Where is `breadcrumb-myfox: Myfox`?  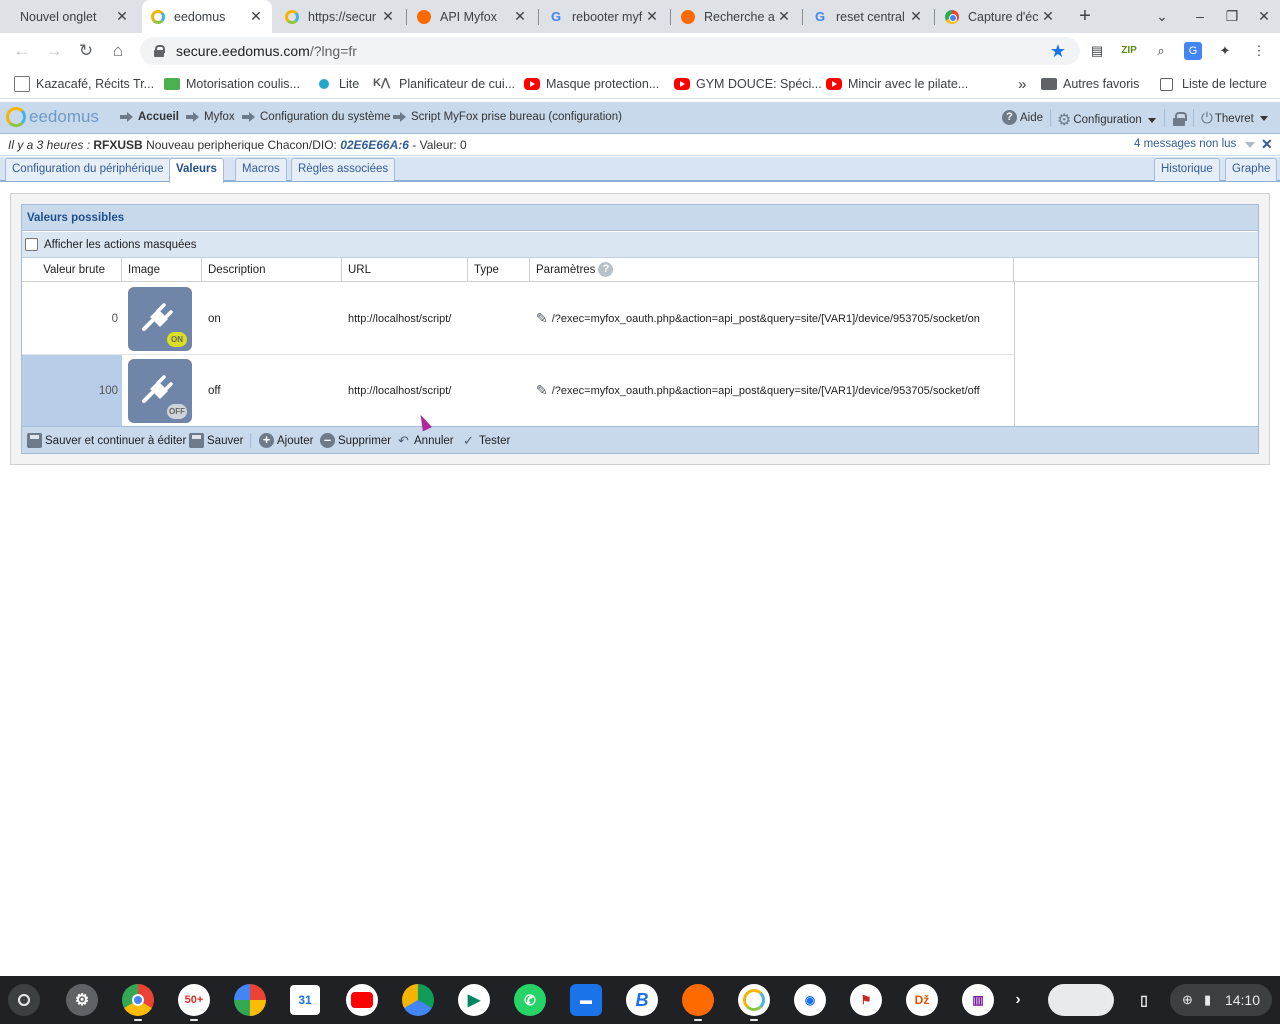
breadcrumb-myfox: Myfox is located at coordinates (210, 117).